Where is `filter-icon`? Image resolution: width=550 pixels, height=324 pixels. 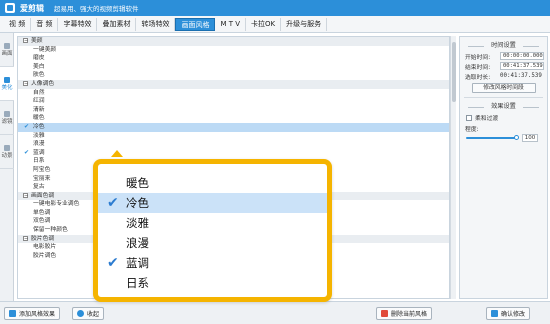 filter-icon is located at coordinates (7, 113).